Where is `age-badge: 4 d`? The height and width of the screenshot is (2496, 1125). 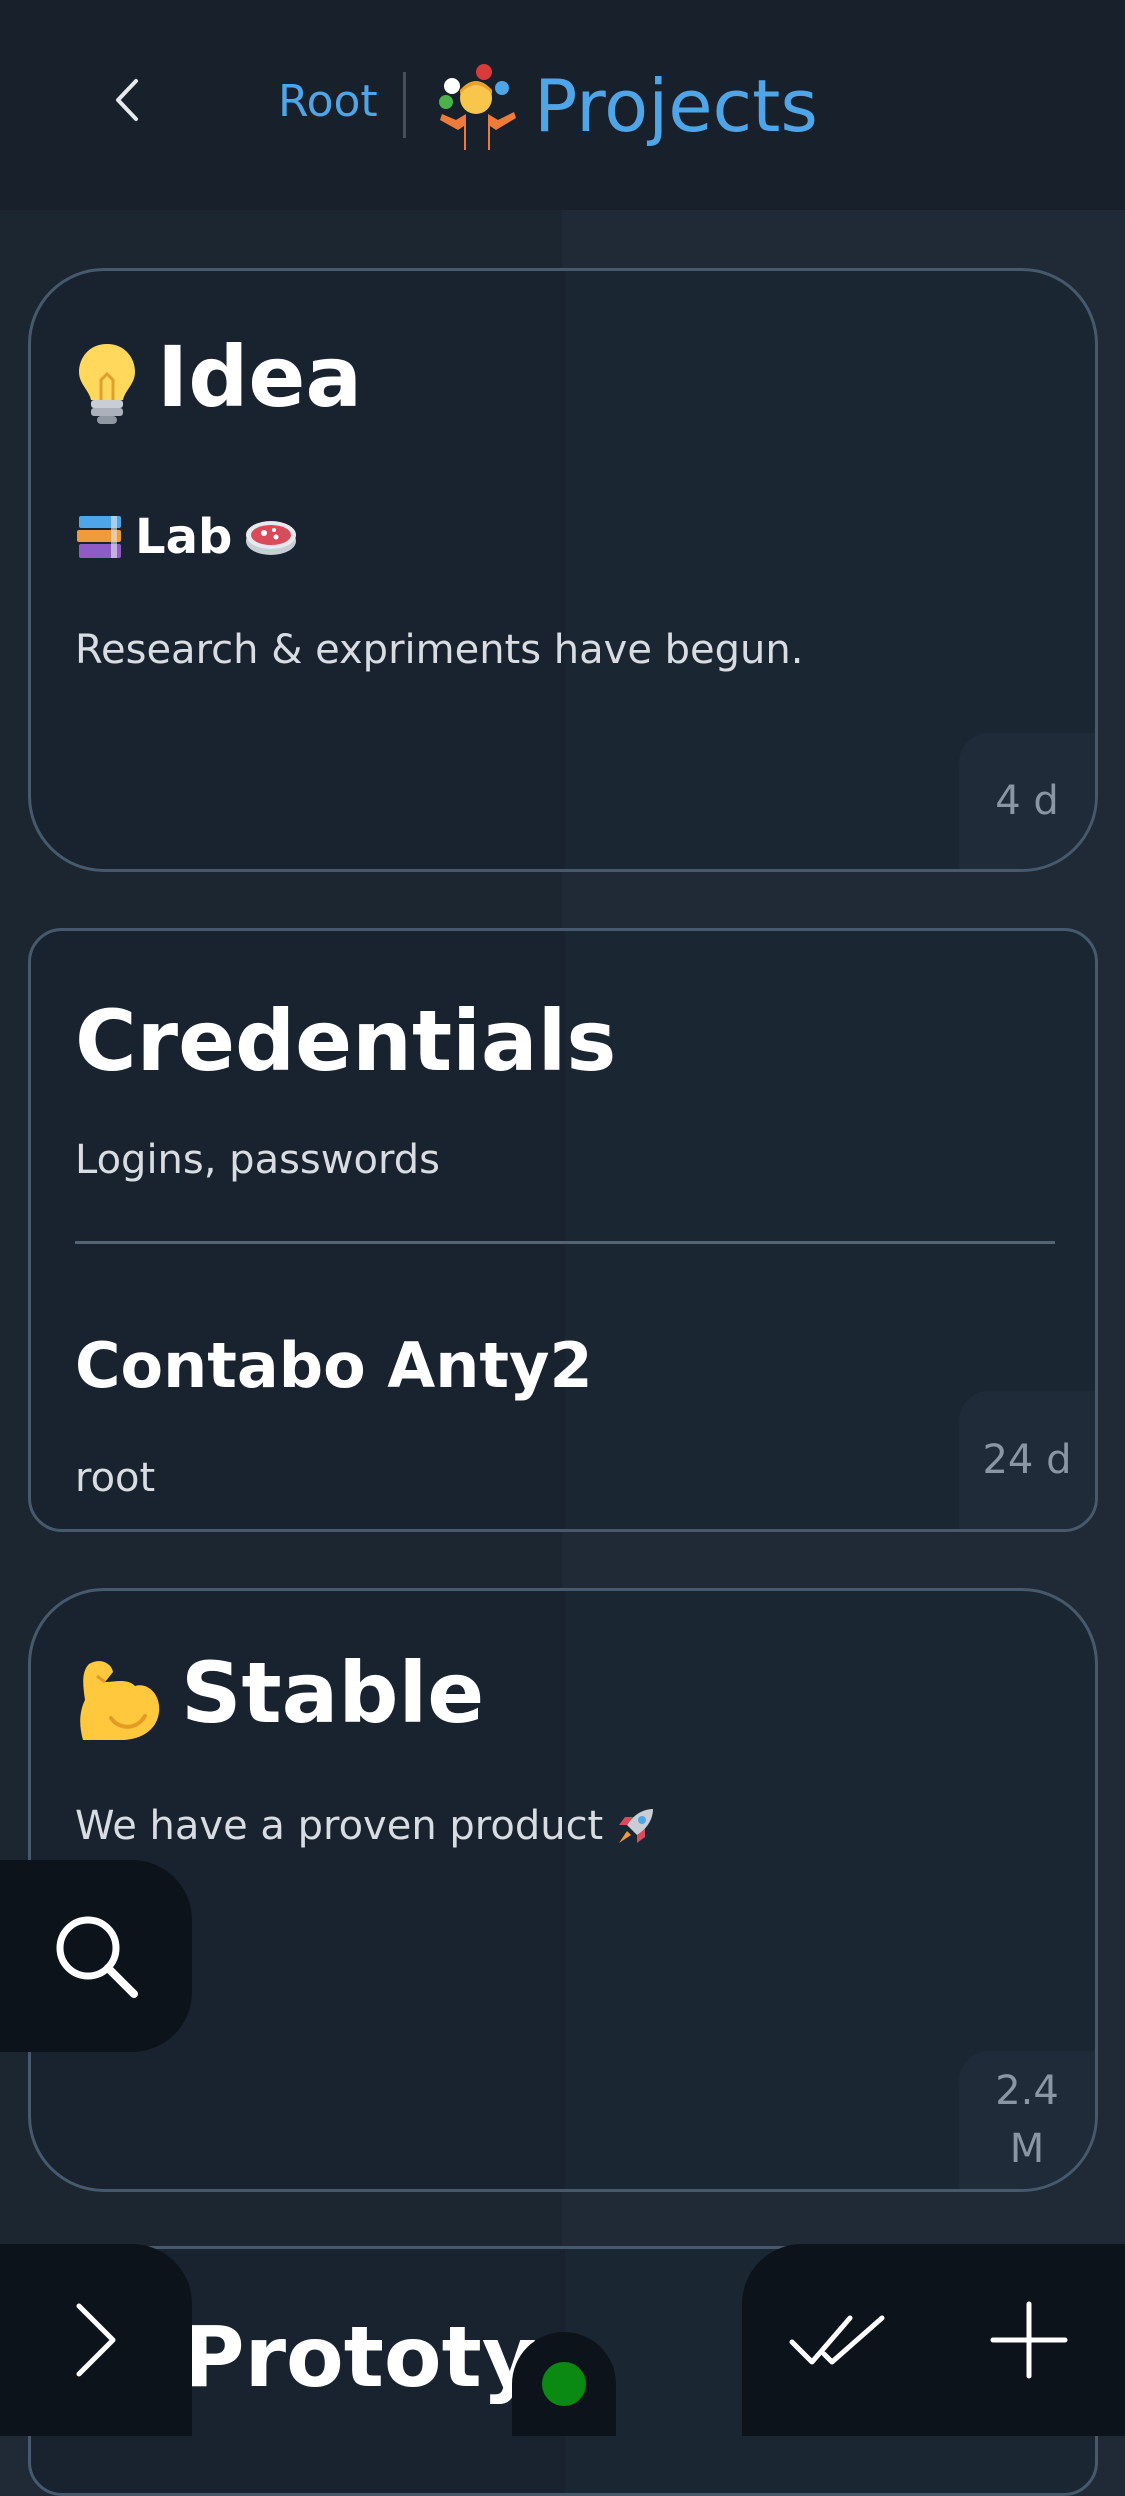 age-badge: 4 d is located at coordinates (1027, 801).